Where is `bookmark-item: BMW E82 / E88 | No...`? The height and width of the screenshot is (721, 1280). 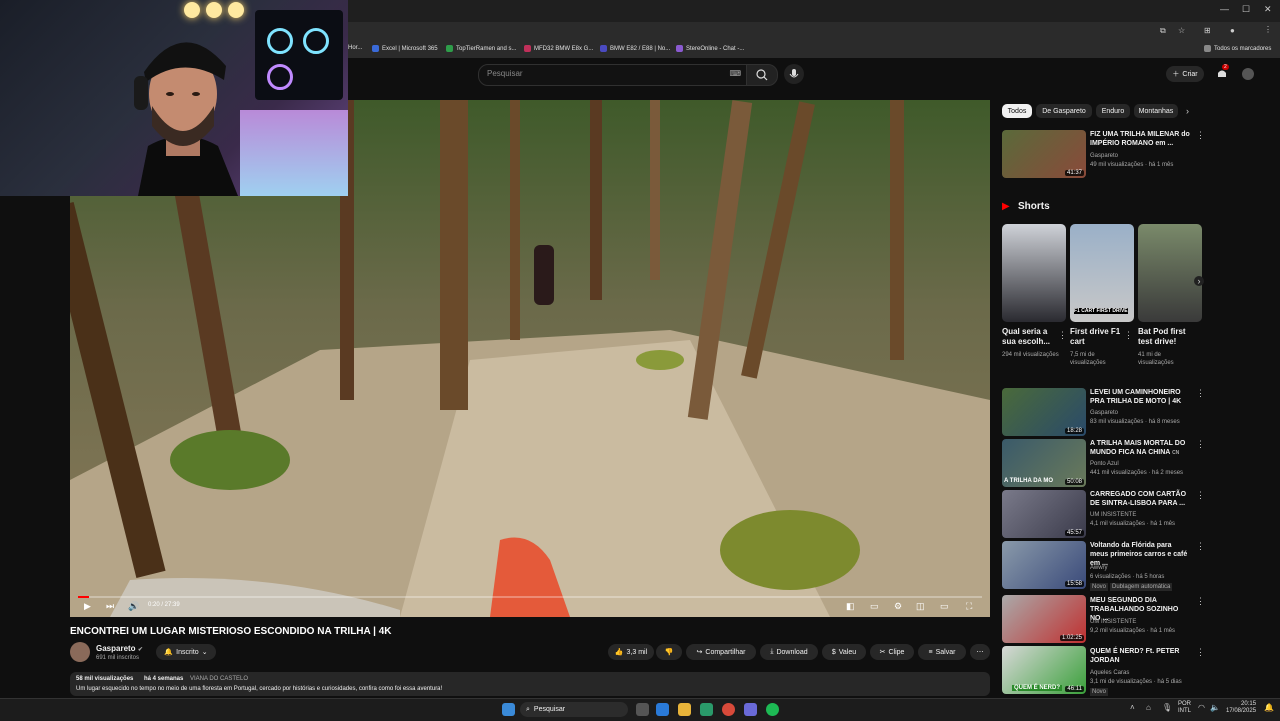
bookmark-item: BMW E82 / E88 | No... is located at coordinates (635, 48).